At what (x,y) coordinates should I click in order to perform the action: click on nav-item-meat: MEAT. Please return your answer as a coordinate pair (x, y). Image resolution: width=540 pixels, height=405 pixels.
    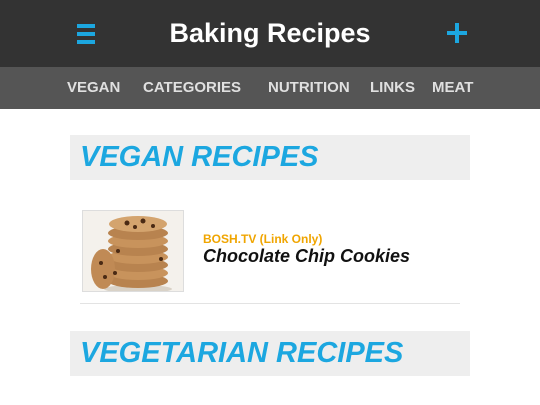
    Looking at the image, I should click on (452, 88).